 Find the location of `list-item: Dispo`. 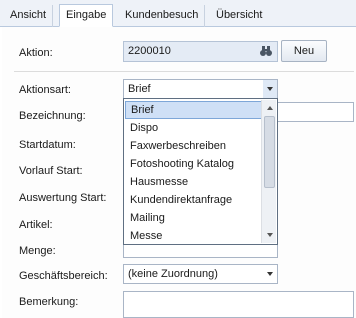

list-item: Dispo is located at coordinates (193, 128).